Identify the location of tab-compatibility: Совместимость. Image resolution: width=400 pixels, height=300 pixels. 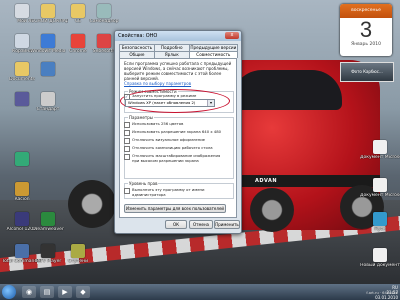
(213, 54).